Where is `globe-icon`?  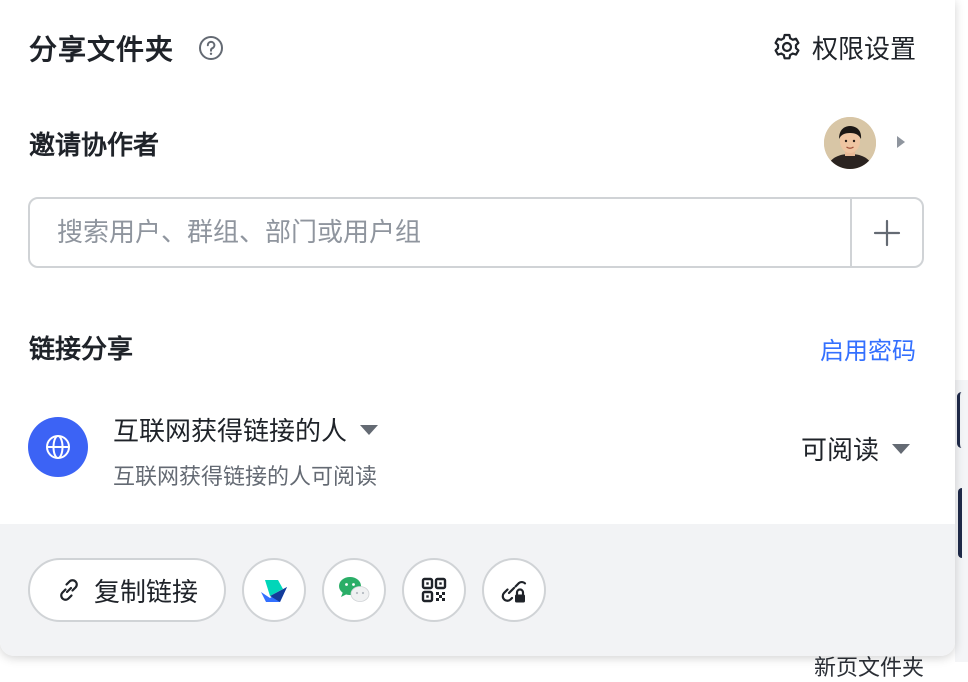
globe-icon is located at coordinates (58, 447).